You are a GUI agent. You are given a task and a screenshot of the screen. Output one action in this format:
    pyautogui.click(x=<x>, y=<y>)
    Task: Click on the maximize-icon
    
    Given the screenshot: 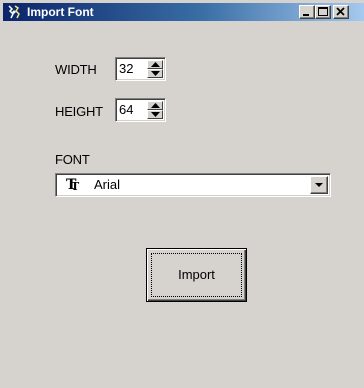 What is the action you would take?
    pyautogui.click(x=323, y=11)
    